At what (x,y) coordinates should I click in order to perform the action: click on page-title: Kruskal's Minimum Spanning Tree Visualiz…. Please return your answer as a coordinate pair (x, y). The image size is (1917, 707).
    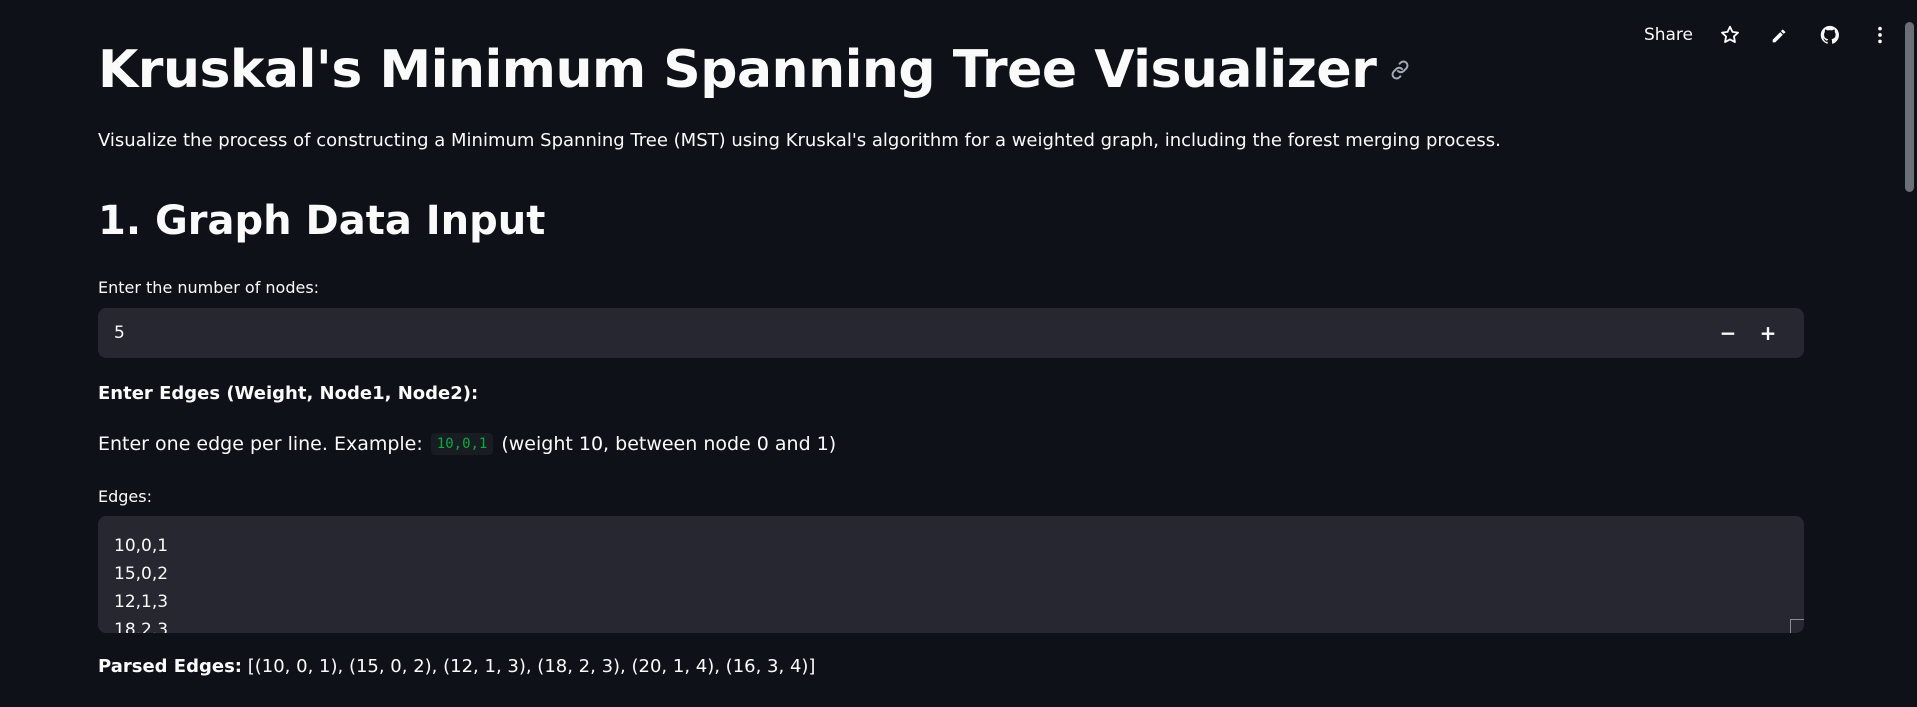
    Looking at the image, I should click on (755, 70).